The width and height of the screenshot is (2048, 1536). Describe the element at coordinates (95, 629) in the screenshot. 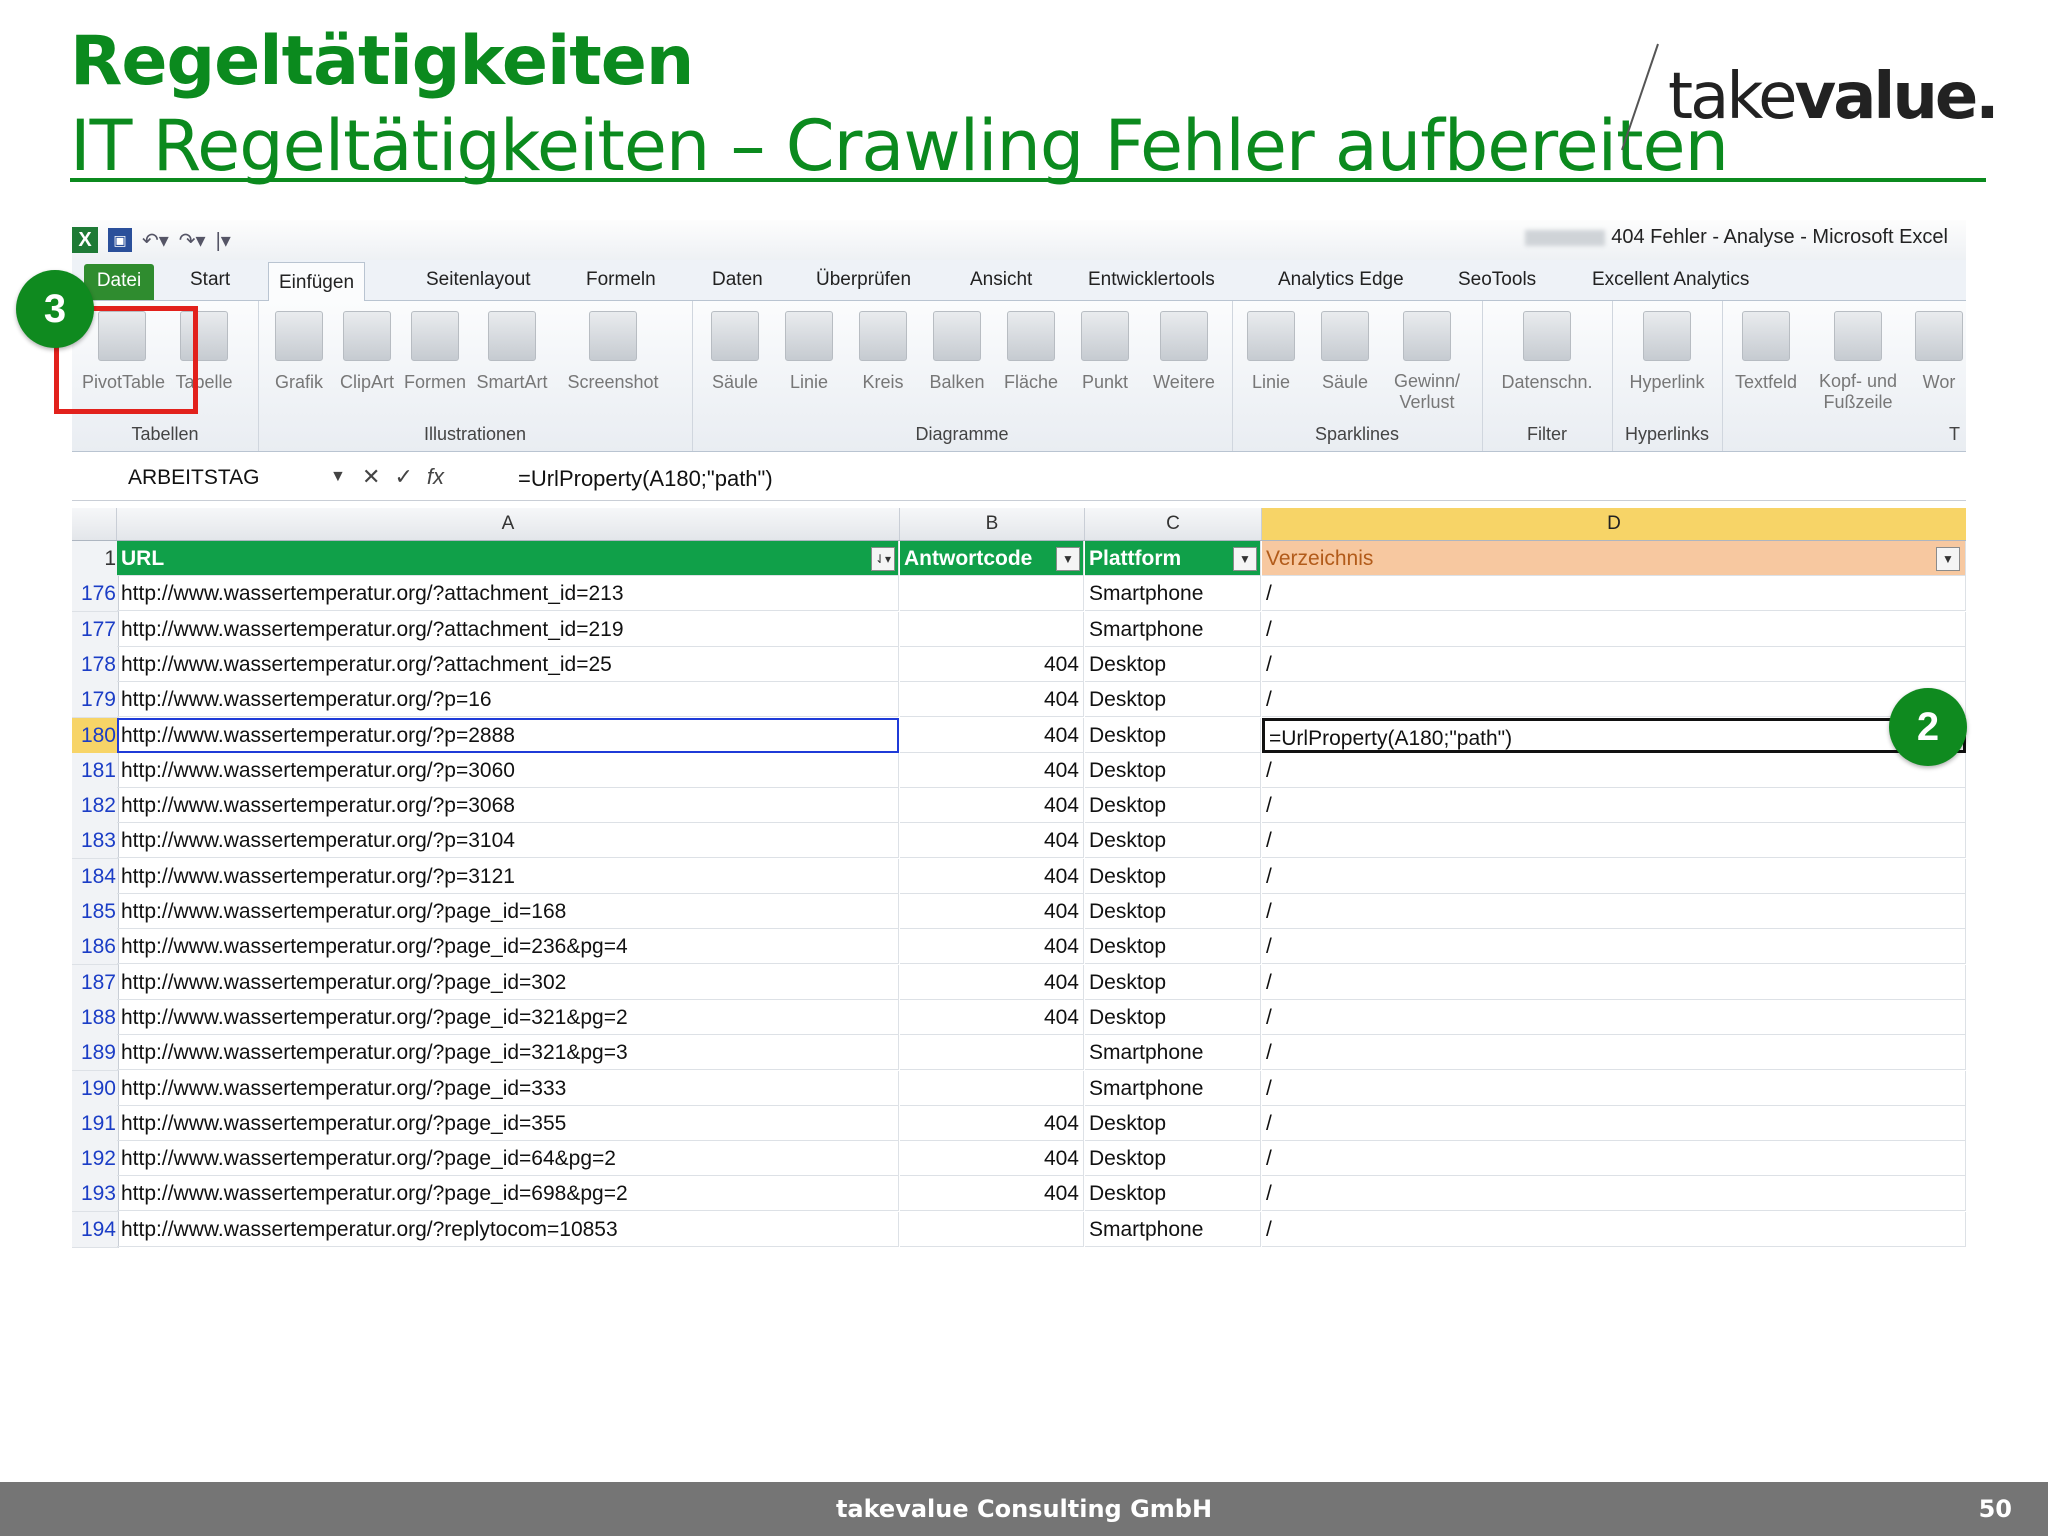

I see `row-number: 177` at that location.